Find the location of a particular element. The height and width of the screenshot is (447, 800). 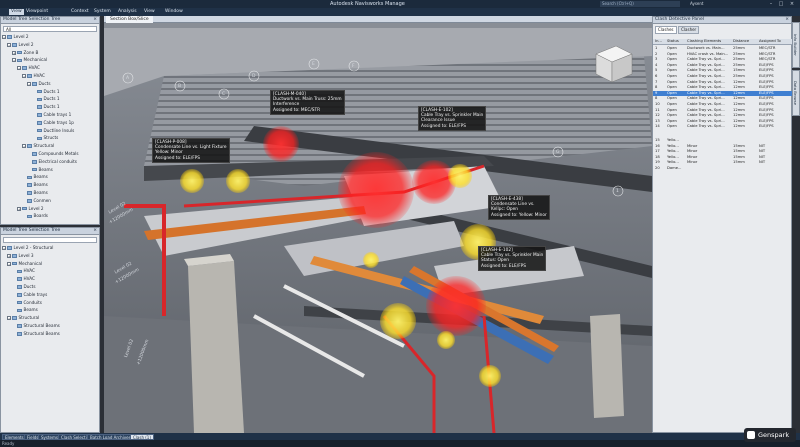

column-header: Distance is located at coordinates (745, 42).